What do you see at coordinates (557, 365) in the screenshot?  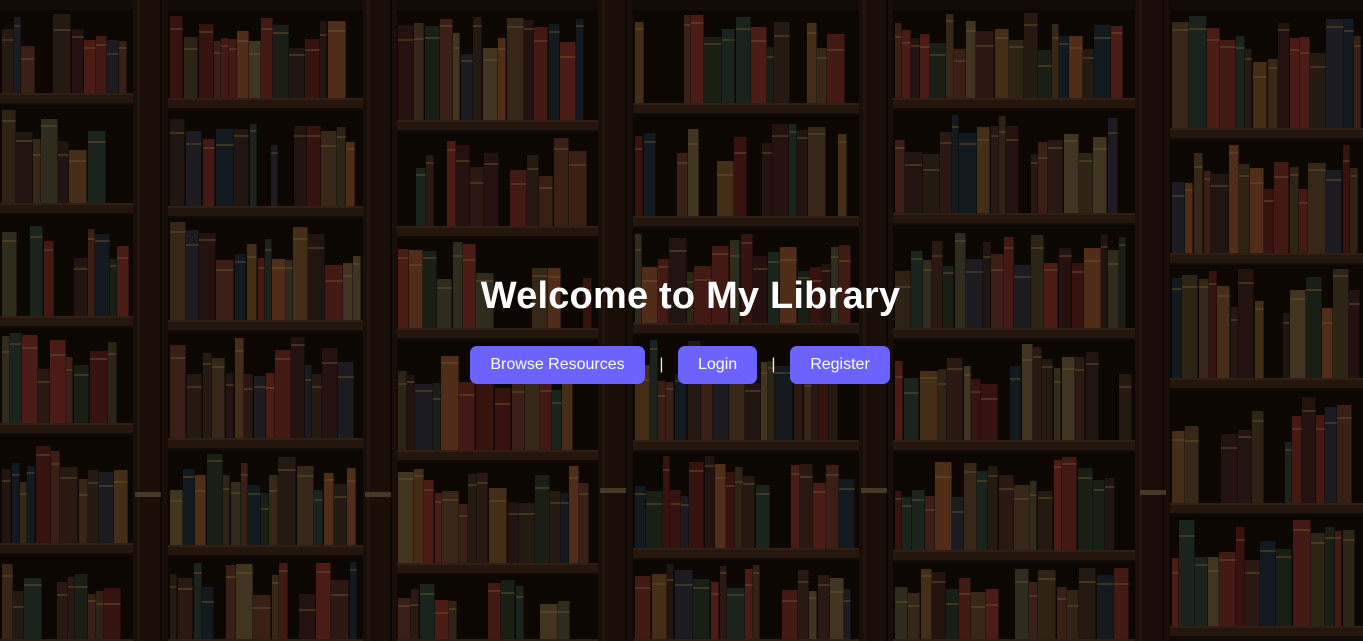 I see `browse-resources-button: Browse Resources` at bounding box center [557, 365].